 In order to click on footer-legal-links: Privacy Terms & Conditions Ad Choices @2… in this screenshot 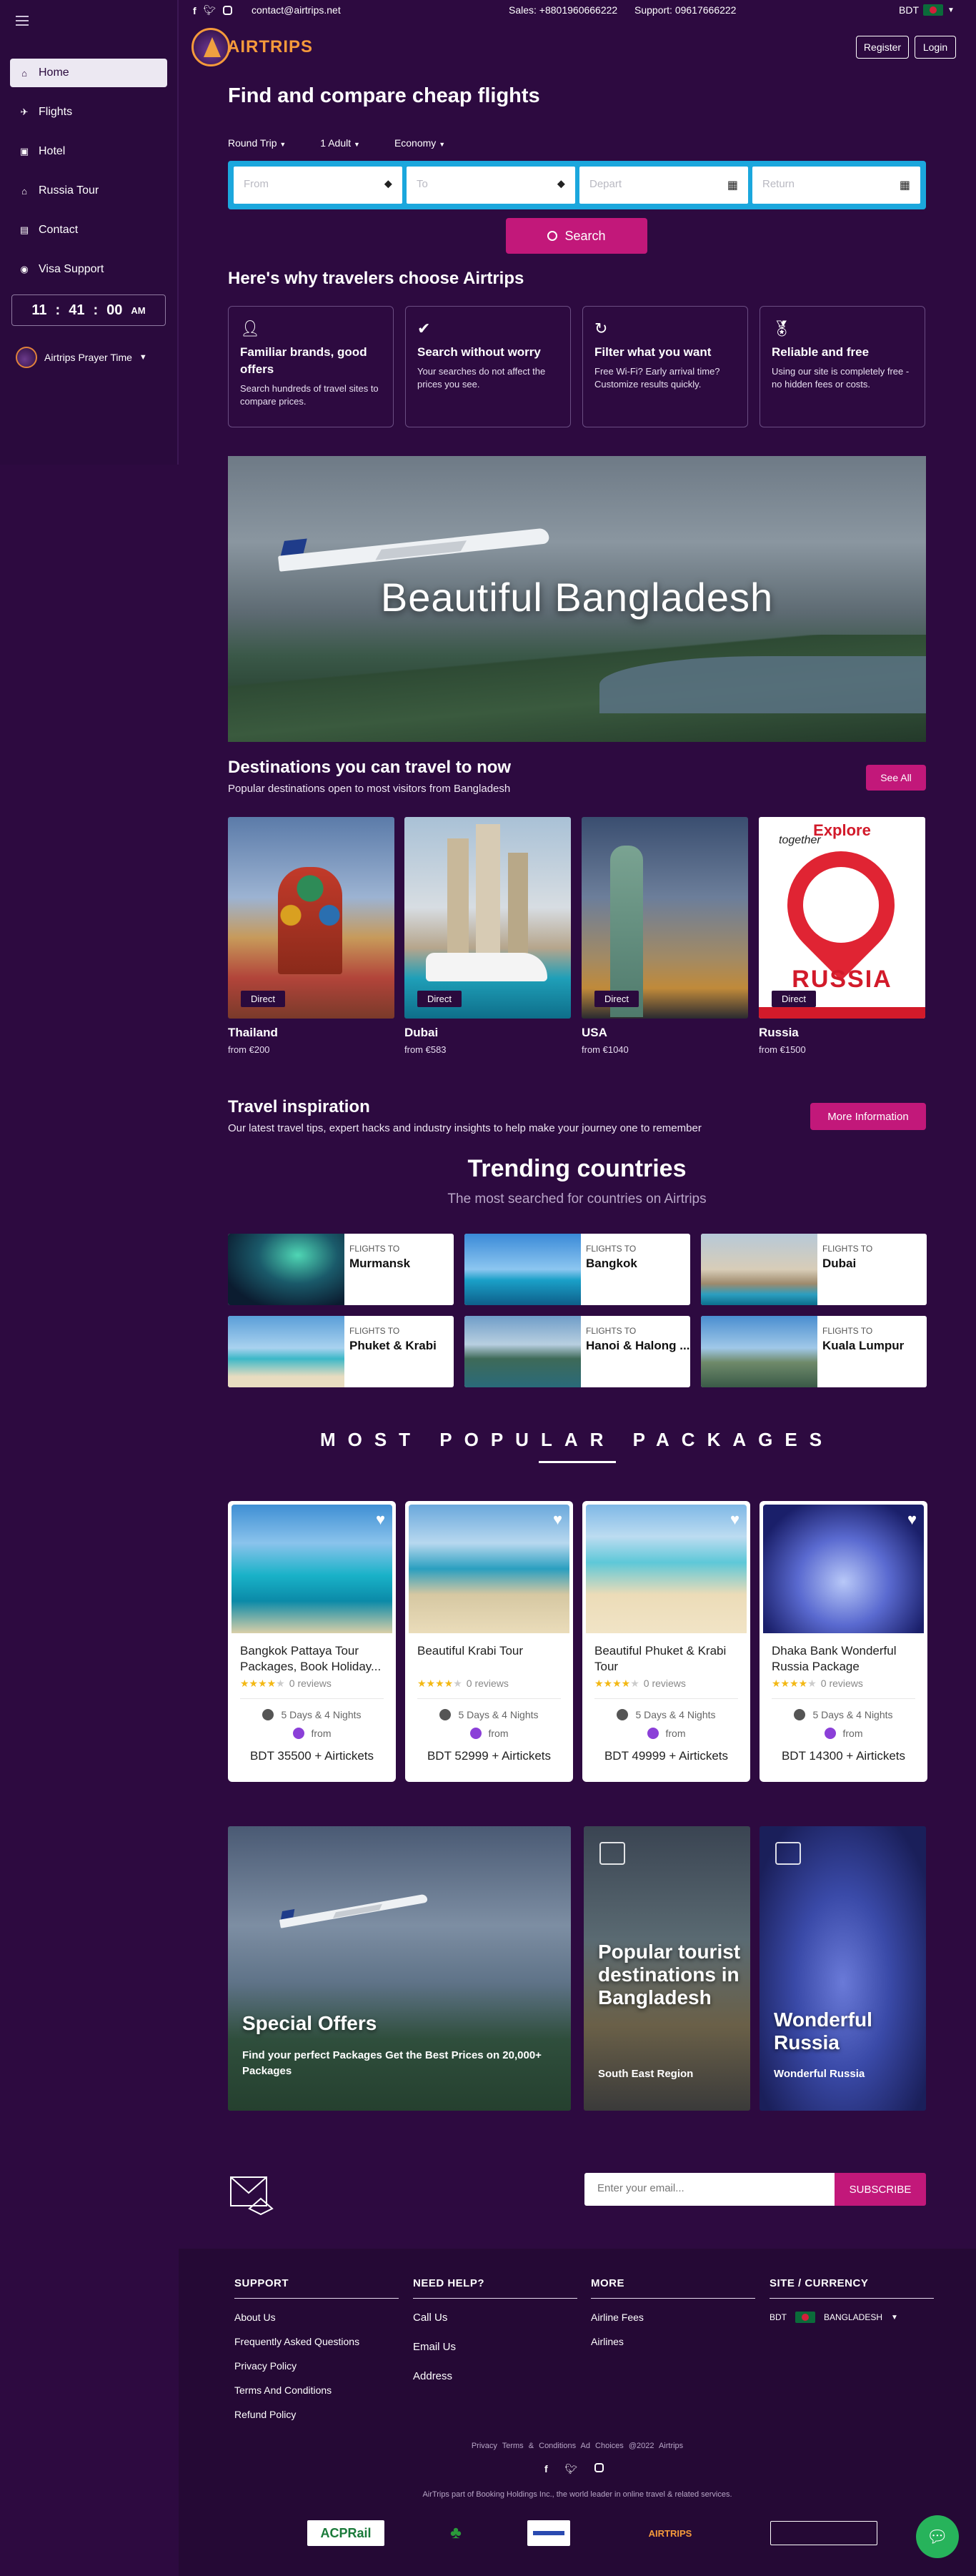, I will do `click(577, 2446)`.